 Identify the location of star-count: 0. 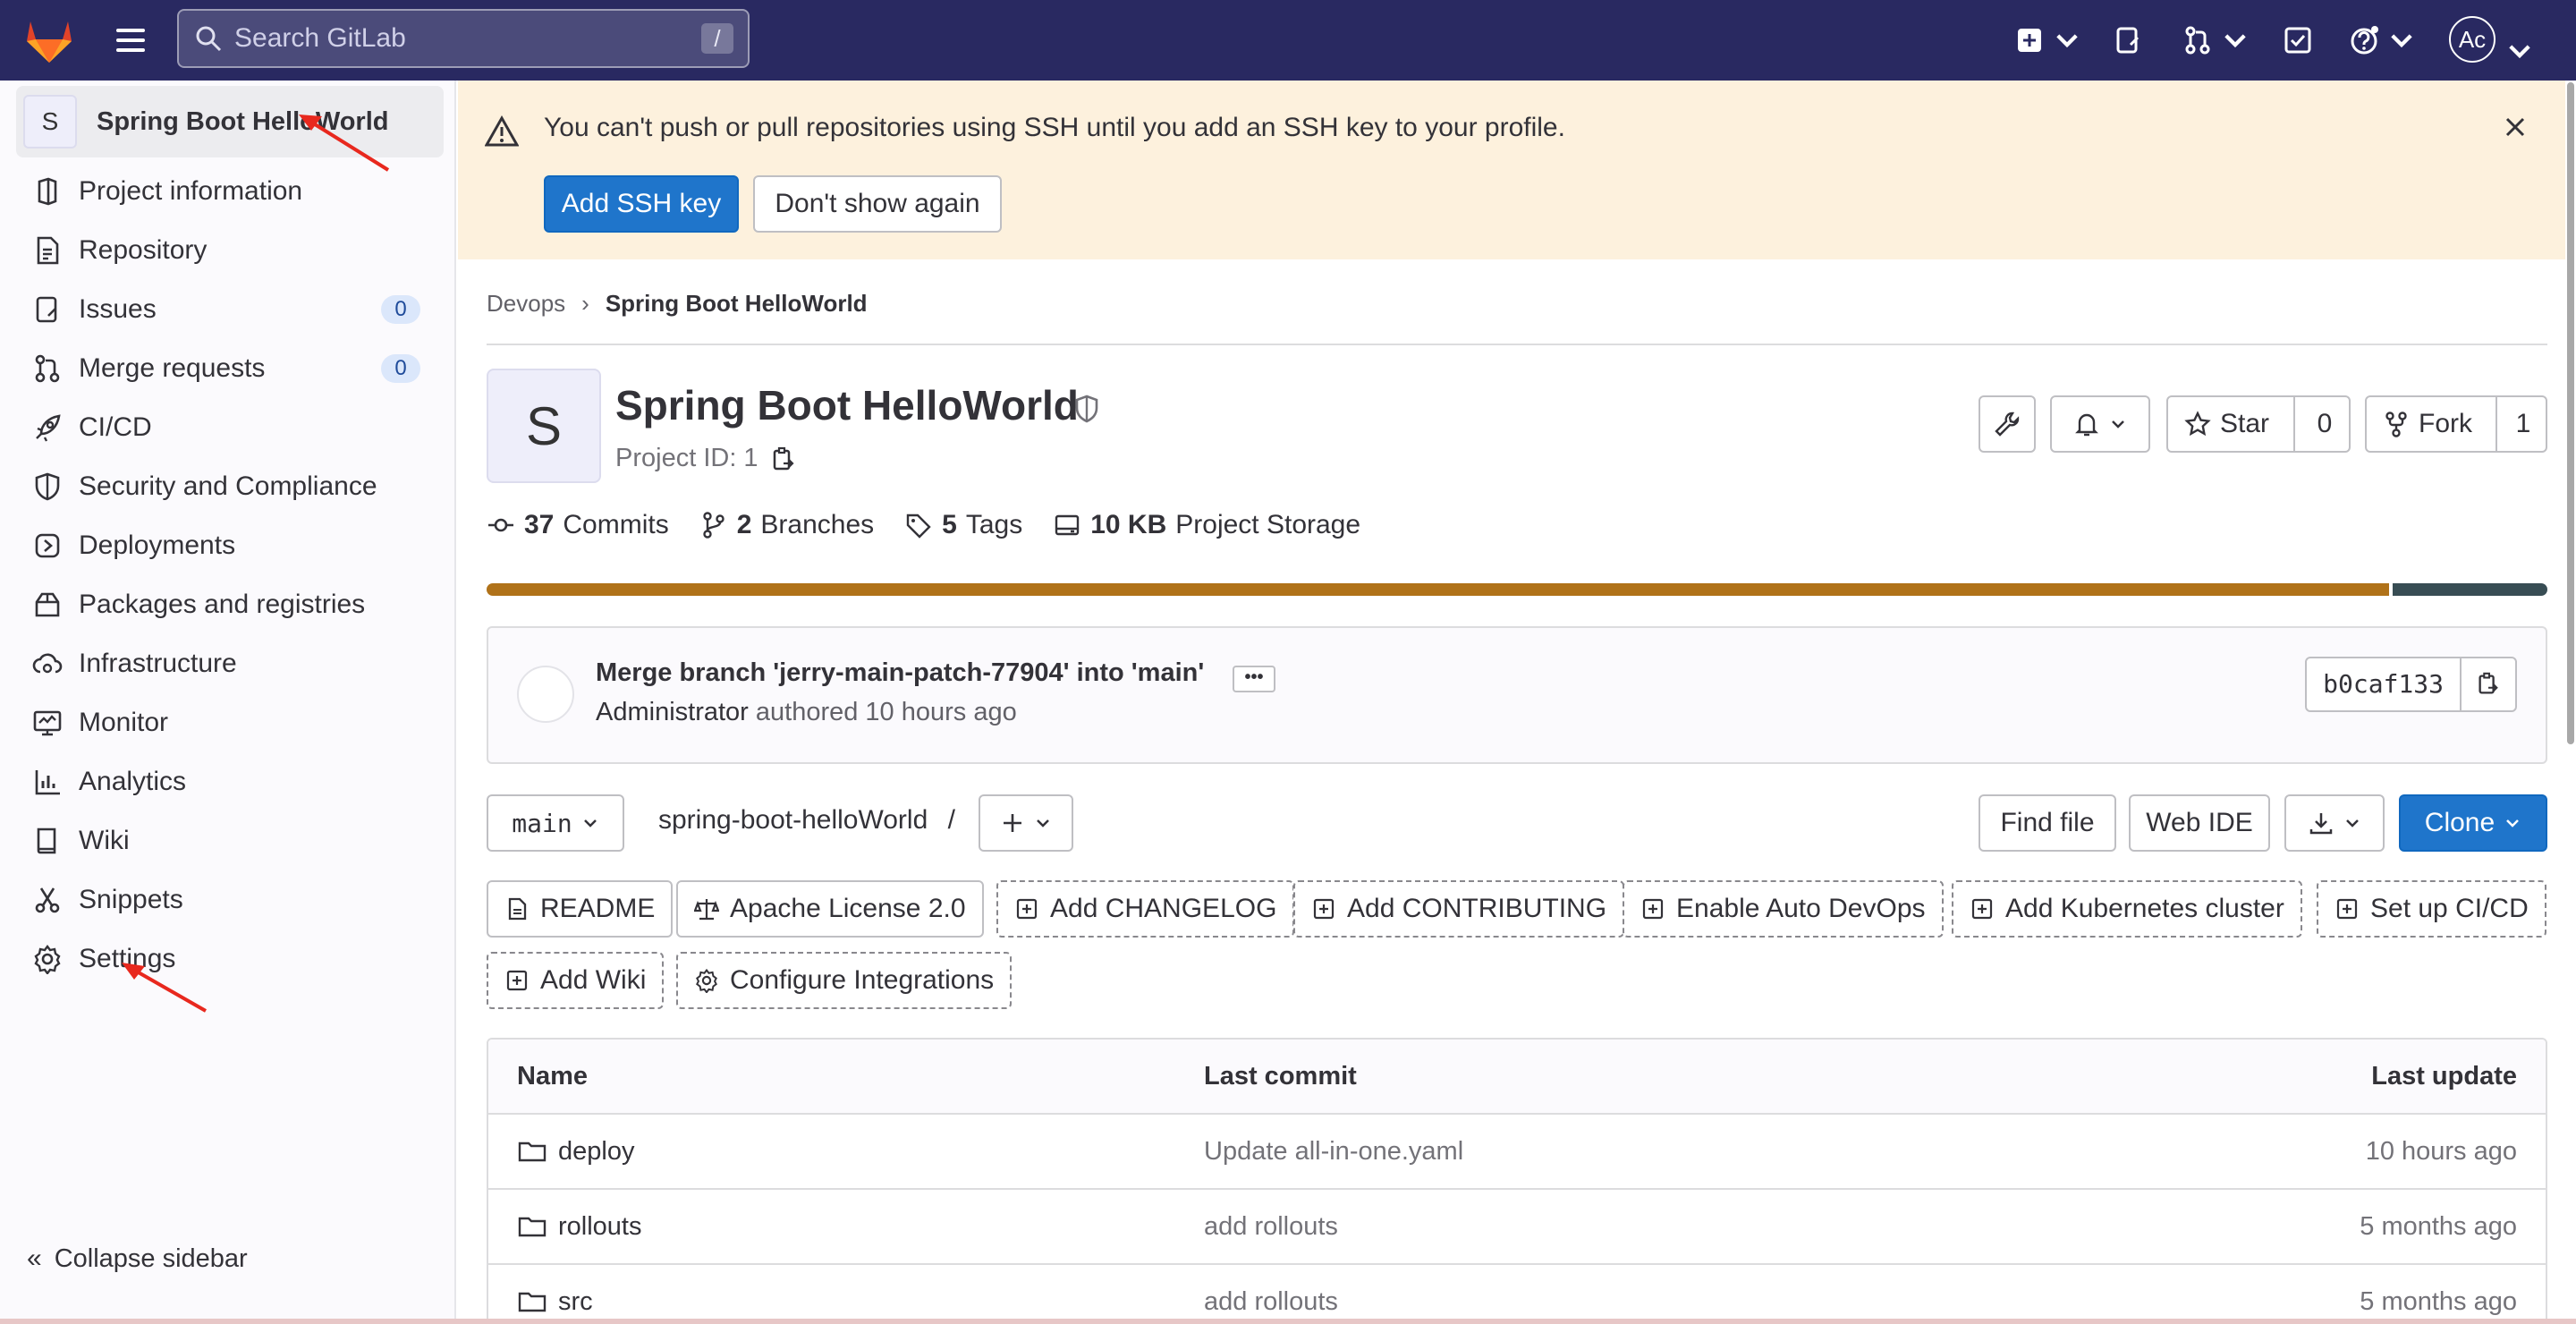
(2324, 424).